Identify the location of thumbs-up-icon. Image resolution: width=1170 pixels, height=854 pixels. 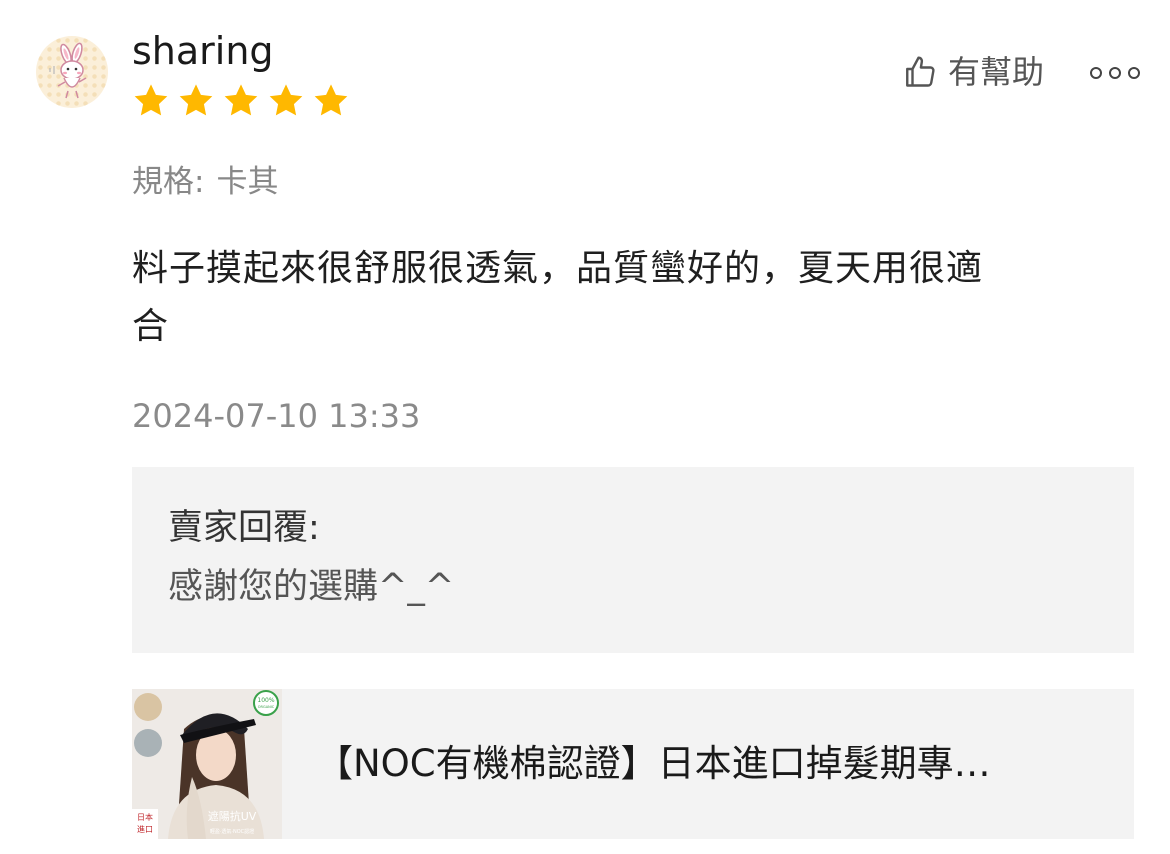
(920, 71).